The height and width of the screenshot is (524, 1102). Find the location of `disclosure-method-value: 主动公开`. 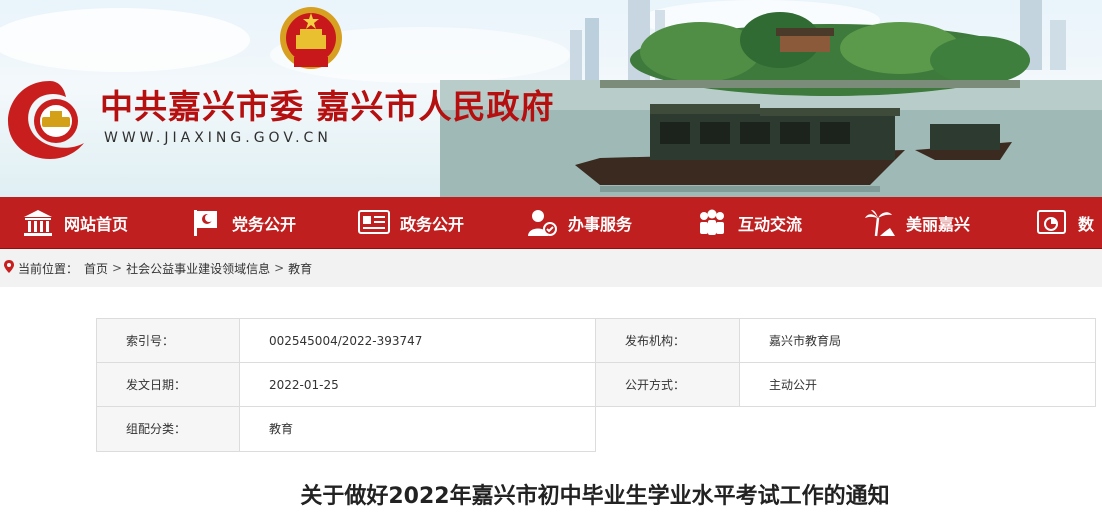

disclosure-method-value: 主动公开 is located at coordinates (917, 384).